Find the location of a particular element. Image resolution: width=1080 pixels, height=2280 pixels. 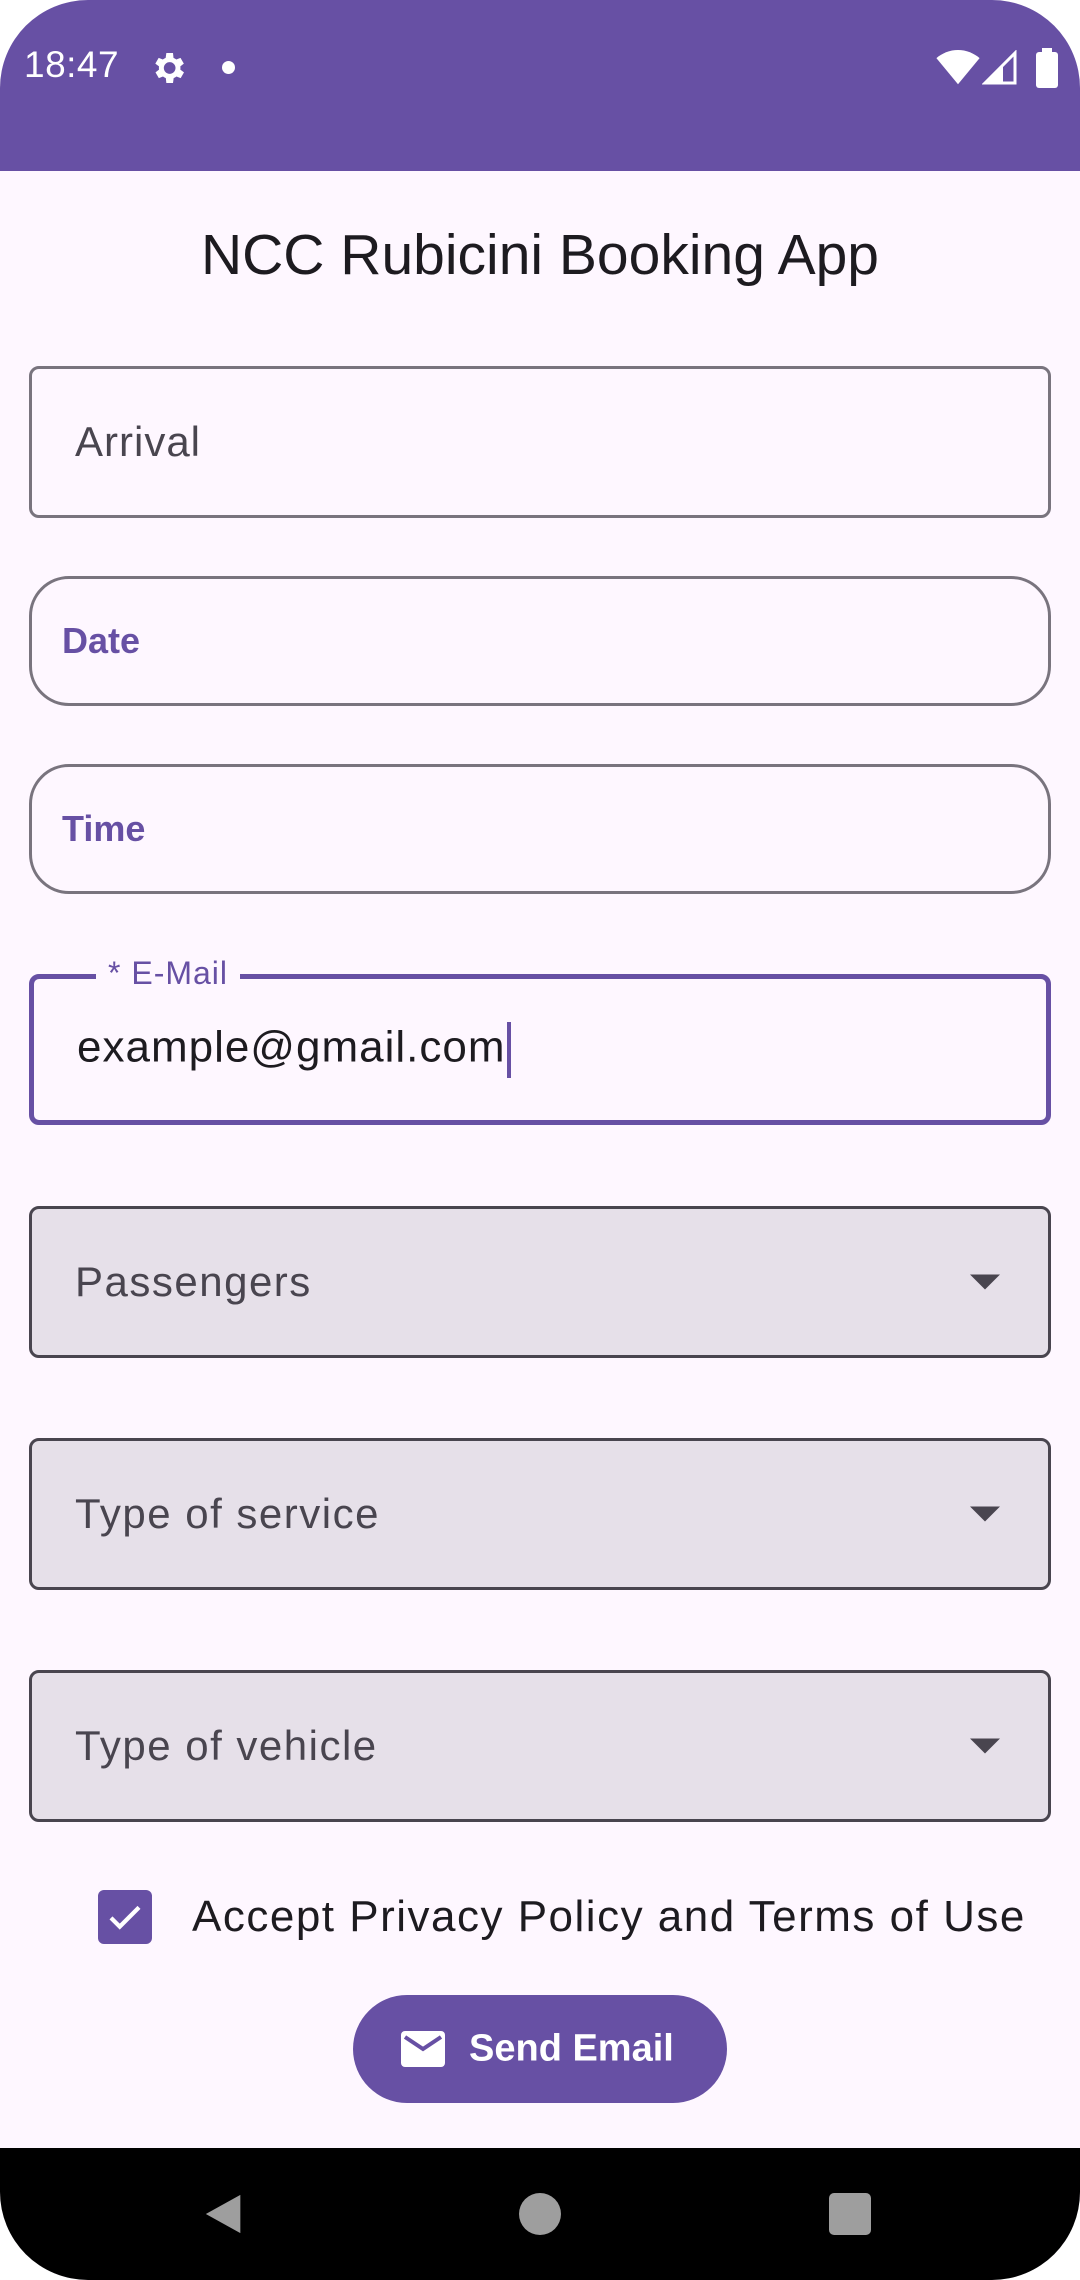

email-label: * E-Mail is located at coordinates (168, 973).